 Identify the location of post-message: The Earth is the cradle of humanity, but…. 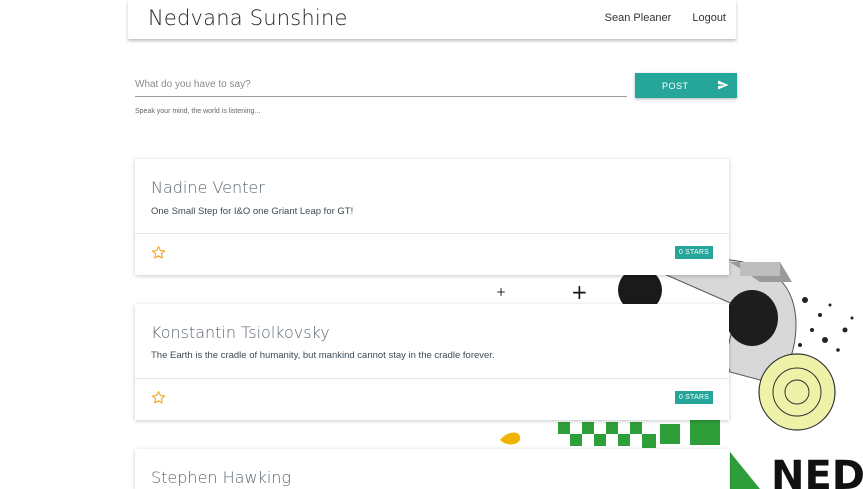
(323, 355).